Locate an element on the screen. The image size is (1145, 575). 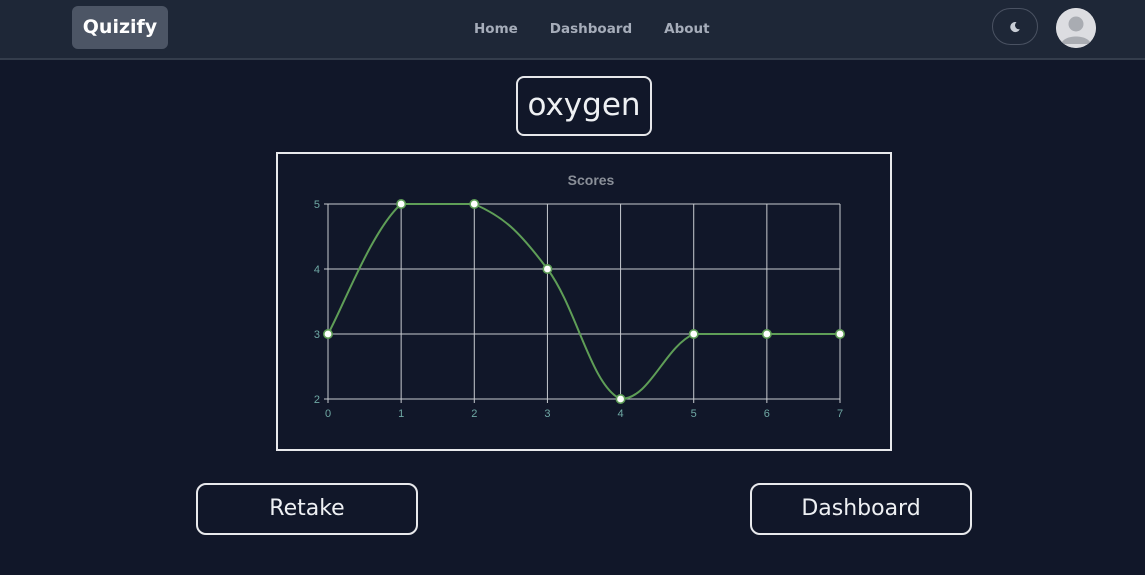
x-tick-label: 7 is located at coordinates (840, 414).